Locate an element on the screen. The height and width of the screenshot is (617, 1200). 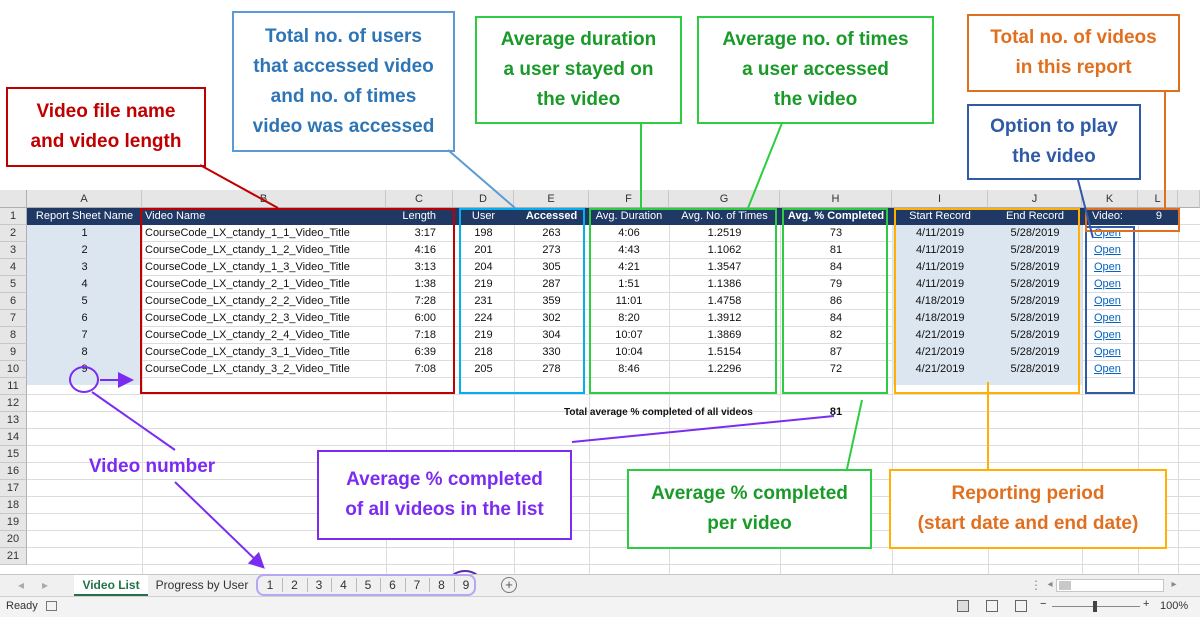
zoom-slider-thumb is located at coordinates (1095, 606).